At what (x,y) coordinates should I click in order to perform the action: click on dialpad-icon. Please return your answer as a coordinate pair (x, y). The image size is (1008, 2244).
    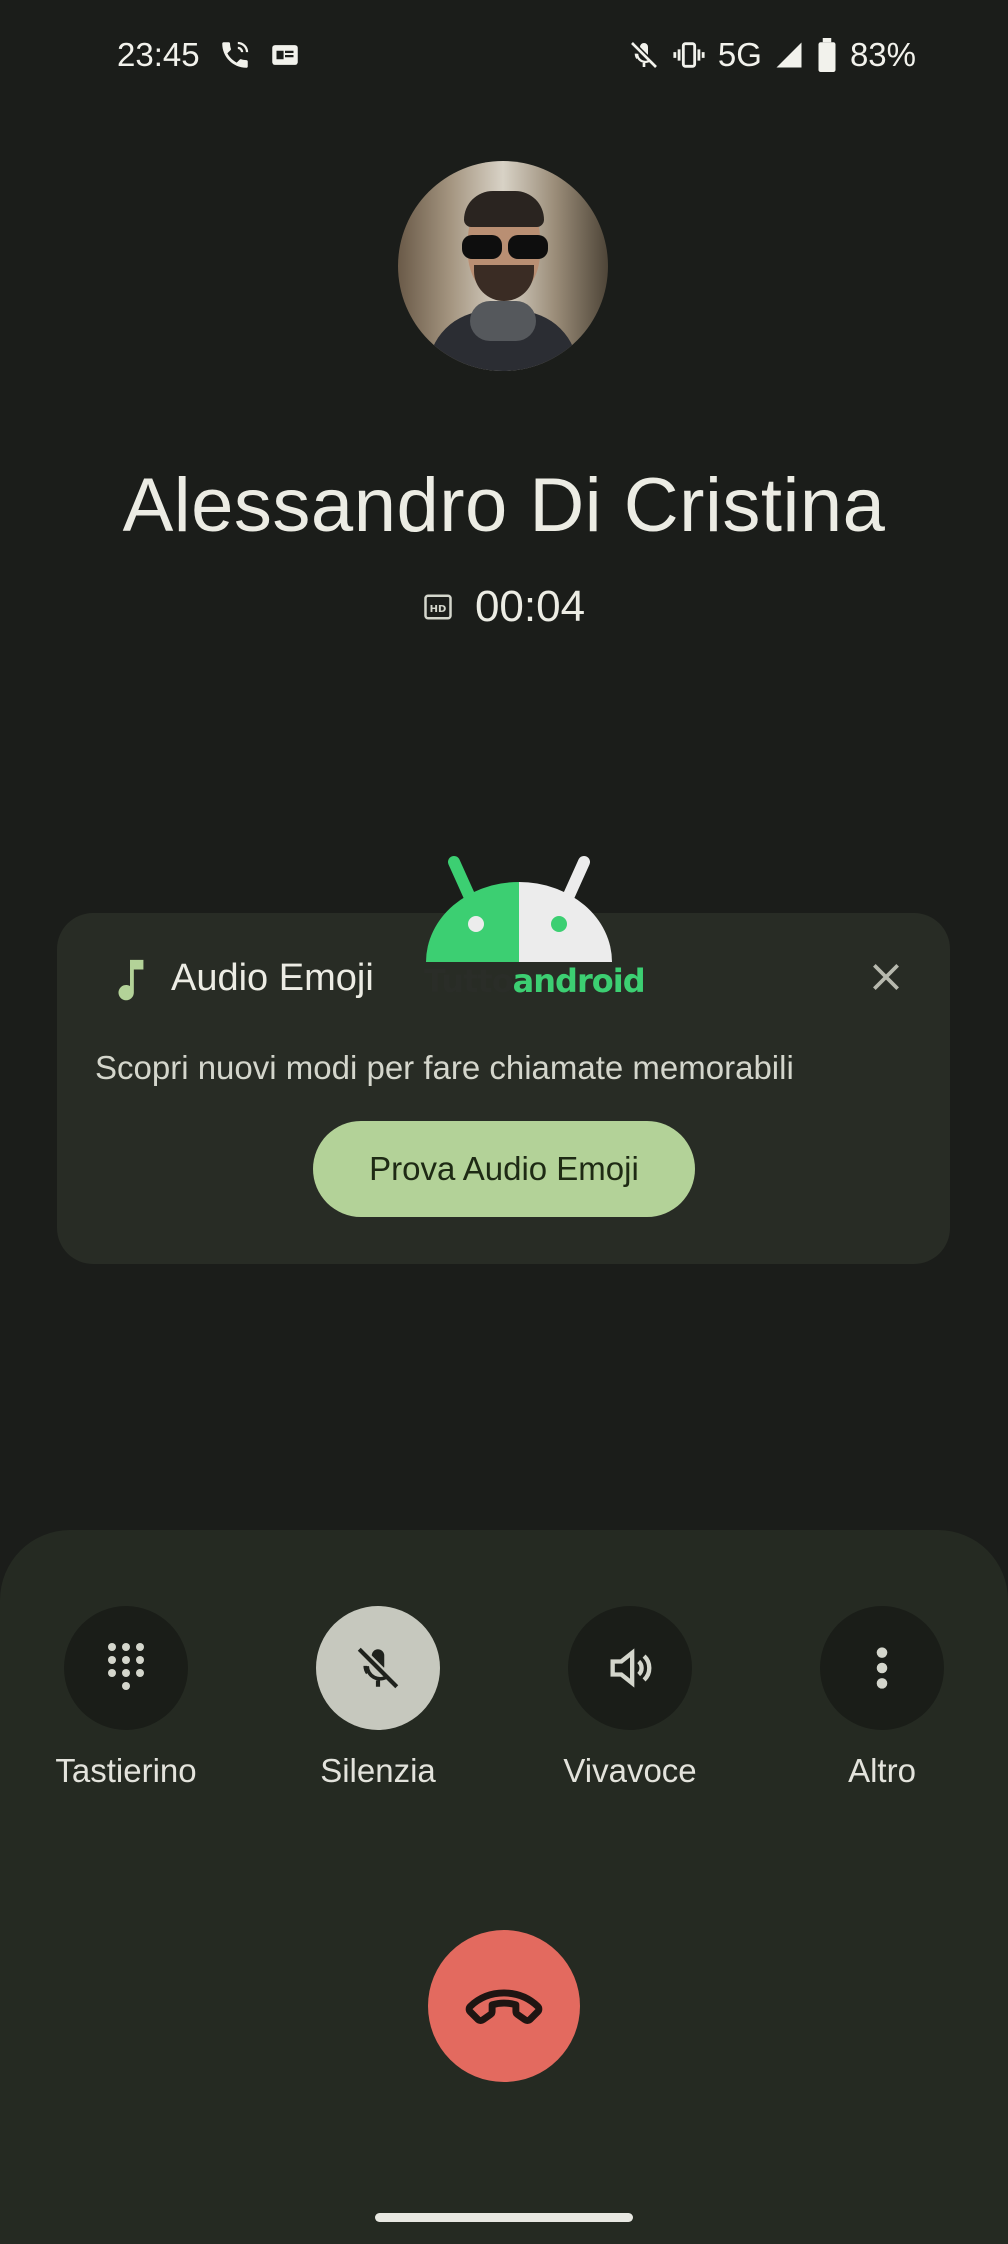
    Looking at the image, I should click on (126, 1666).